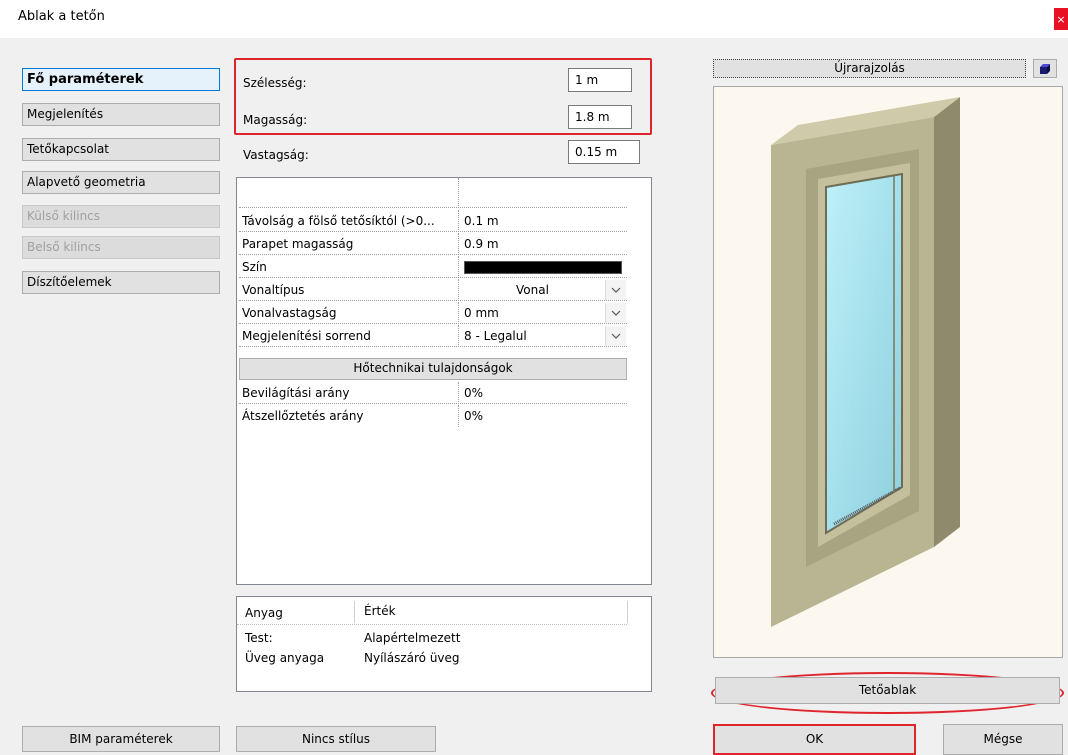 The image size is (1068, 755). I want to click on linetype-value: Vonal, so click(532, 290).